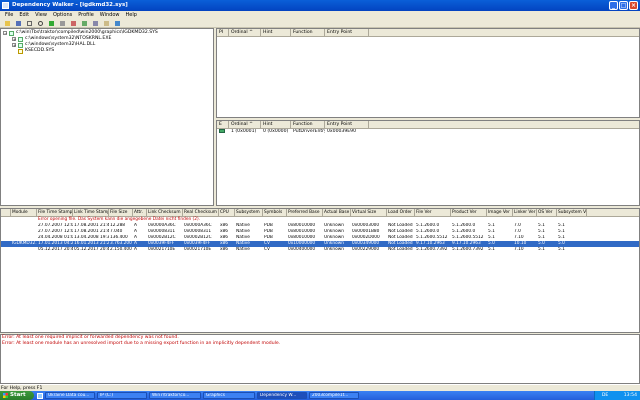 This screenshot has height=400, width=640. What do you see at coordinates (267, 249) in the screenshot?
I see `module-cell: CV` at bounding box center [267, 249].